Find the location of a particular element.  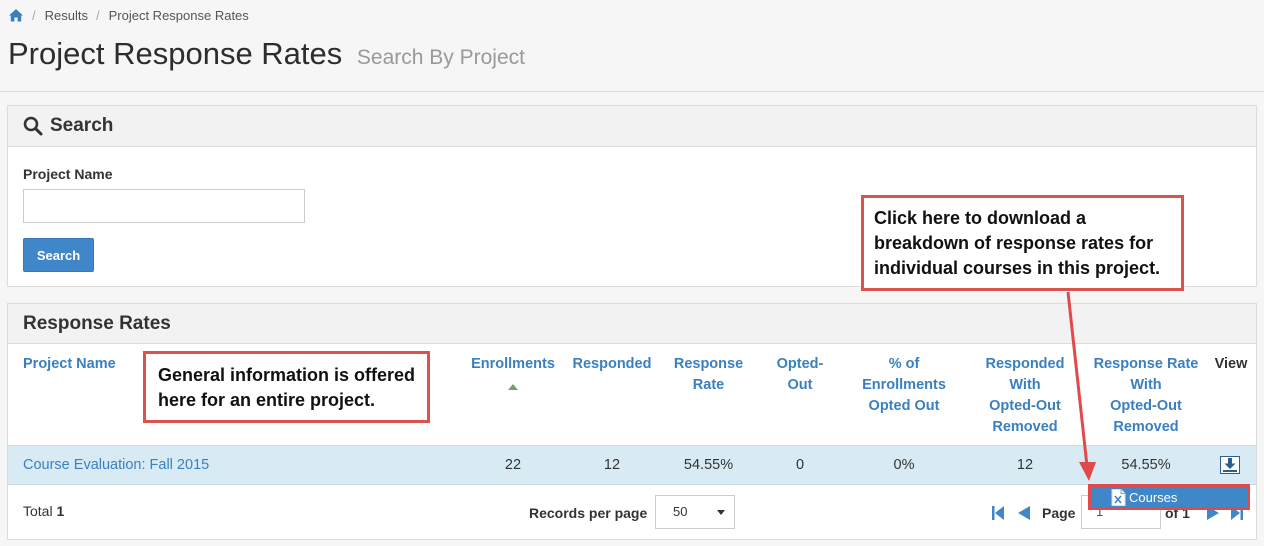

project-name-input is located at coordinates (164, 206).